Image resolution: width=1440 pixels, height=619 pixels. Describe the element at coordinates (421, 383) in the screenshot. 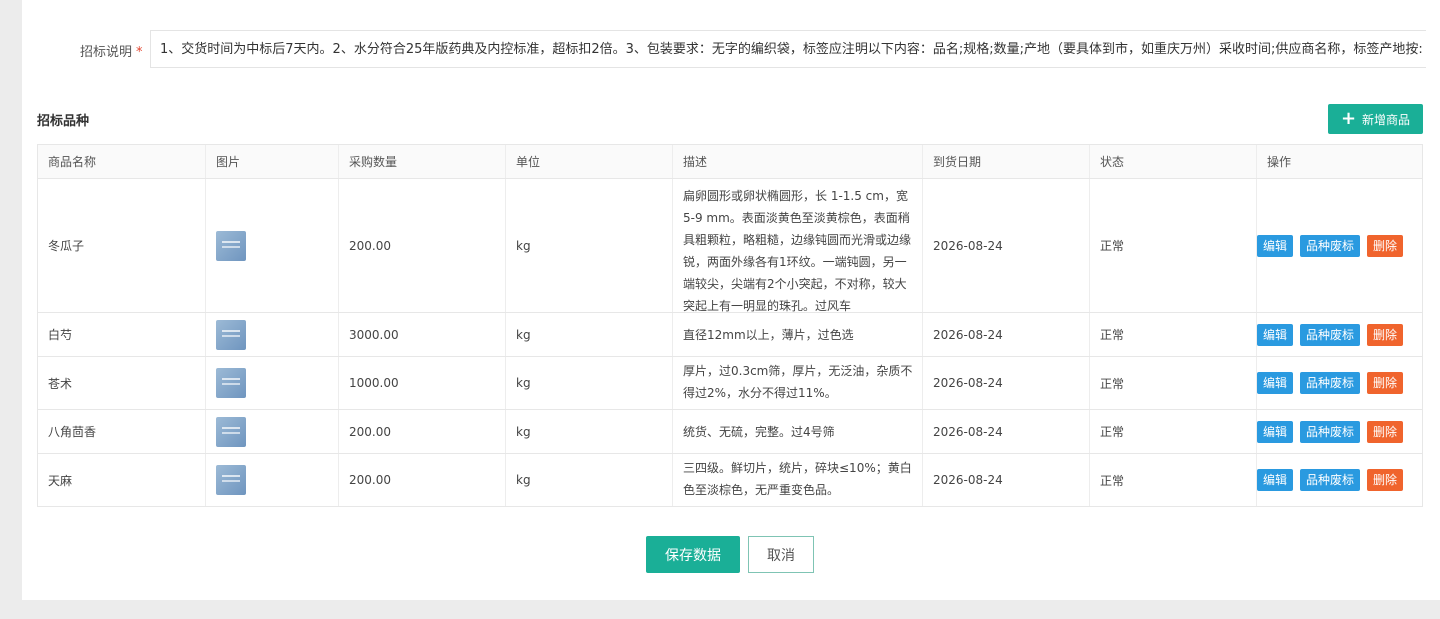

I see `product-qty: 1000.00` at that location.